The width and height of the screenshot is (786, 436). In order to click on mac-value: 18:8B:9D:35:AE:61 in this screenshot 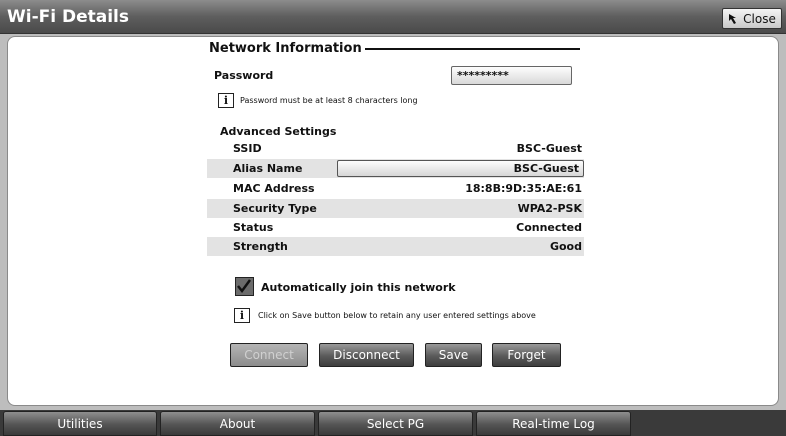, I will do `click(523, 188)`.